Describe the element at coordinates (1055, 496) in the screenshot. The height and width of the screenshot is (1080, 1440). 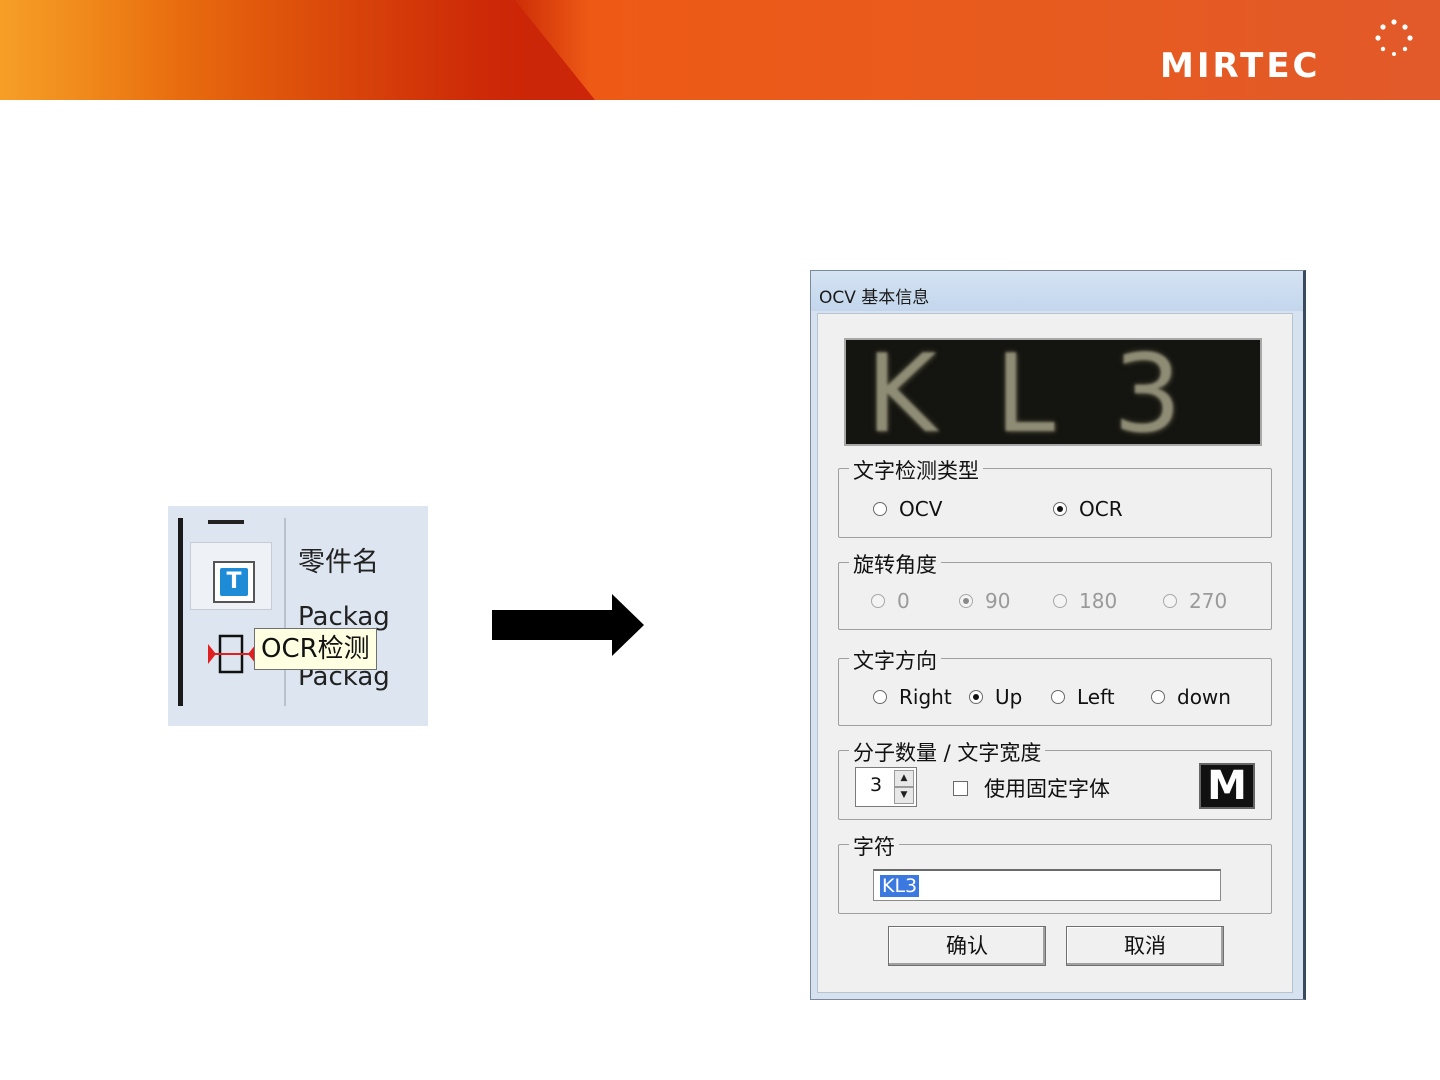
I see `detect-type-group: 文字检测类型 OCV OCR` at that location.